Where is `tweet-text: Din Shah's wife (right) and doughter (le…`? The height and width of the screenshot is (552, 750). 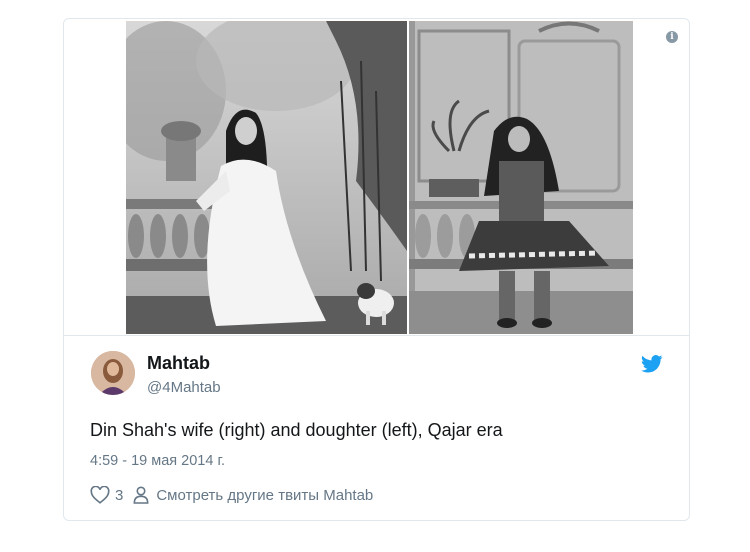 tweet-text: Din Shah's wife (right) and doughter (le… is located at coordinates (296, 430).